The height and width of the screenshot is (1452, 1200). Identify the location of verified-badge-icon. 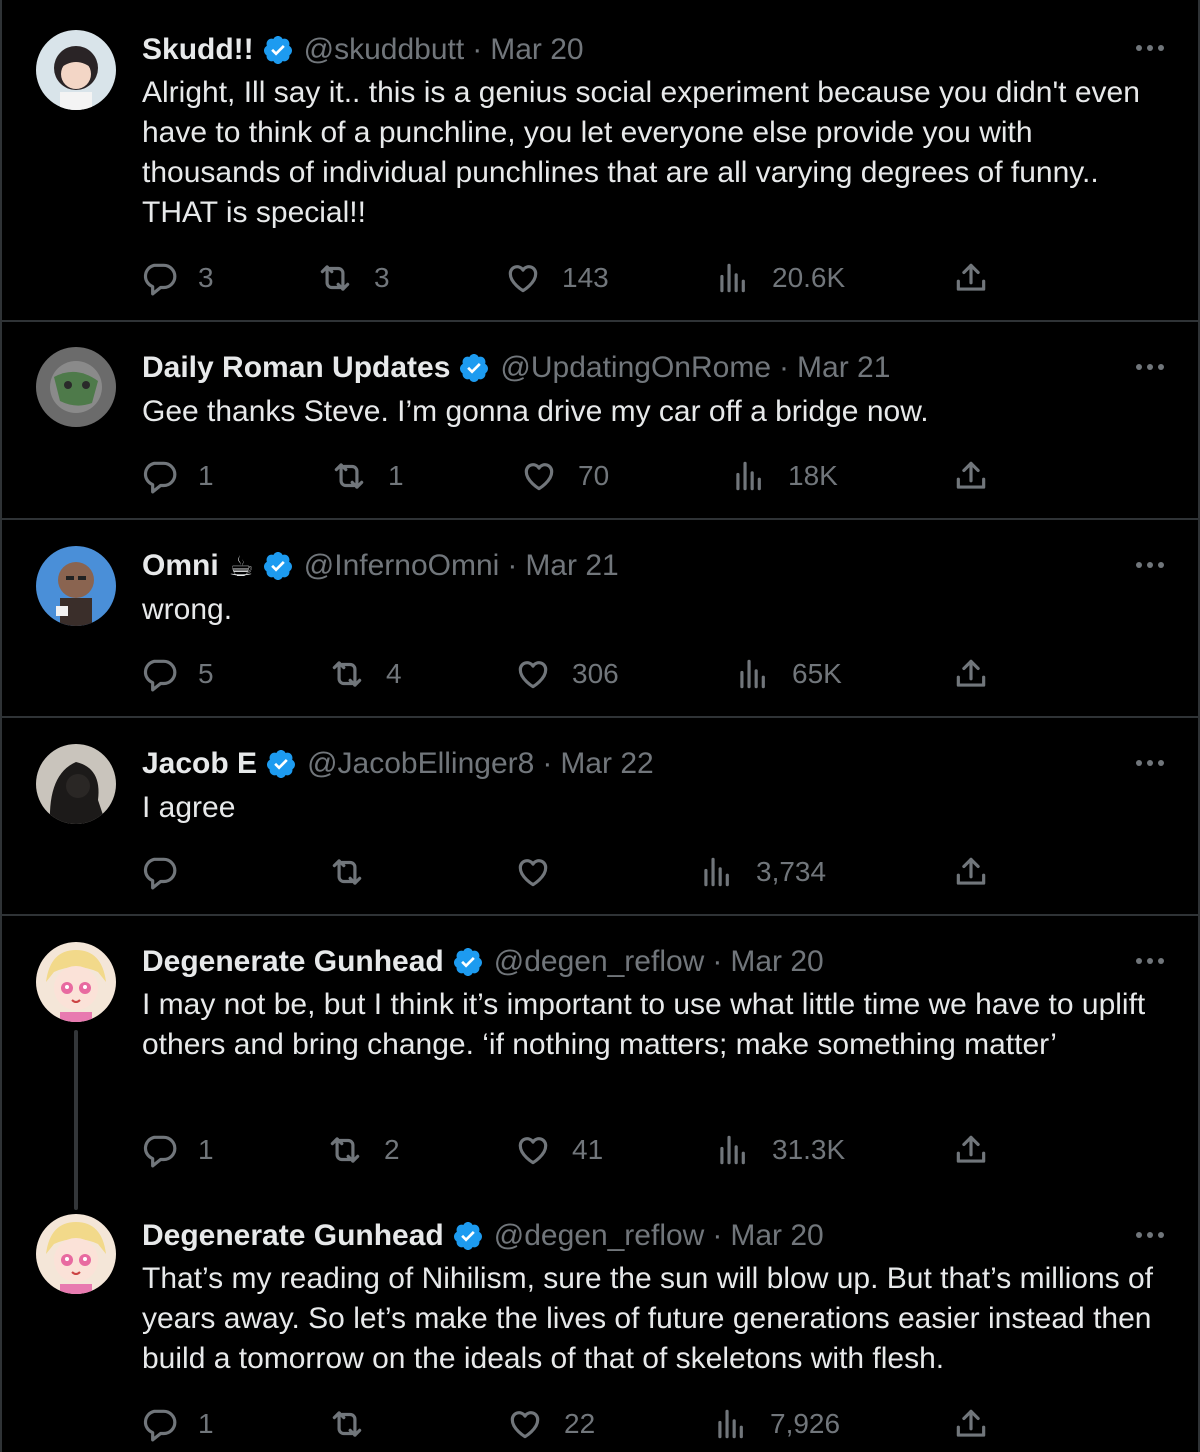
(474, 368).